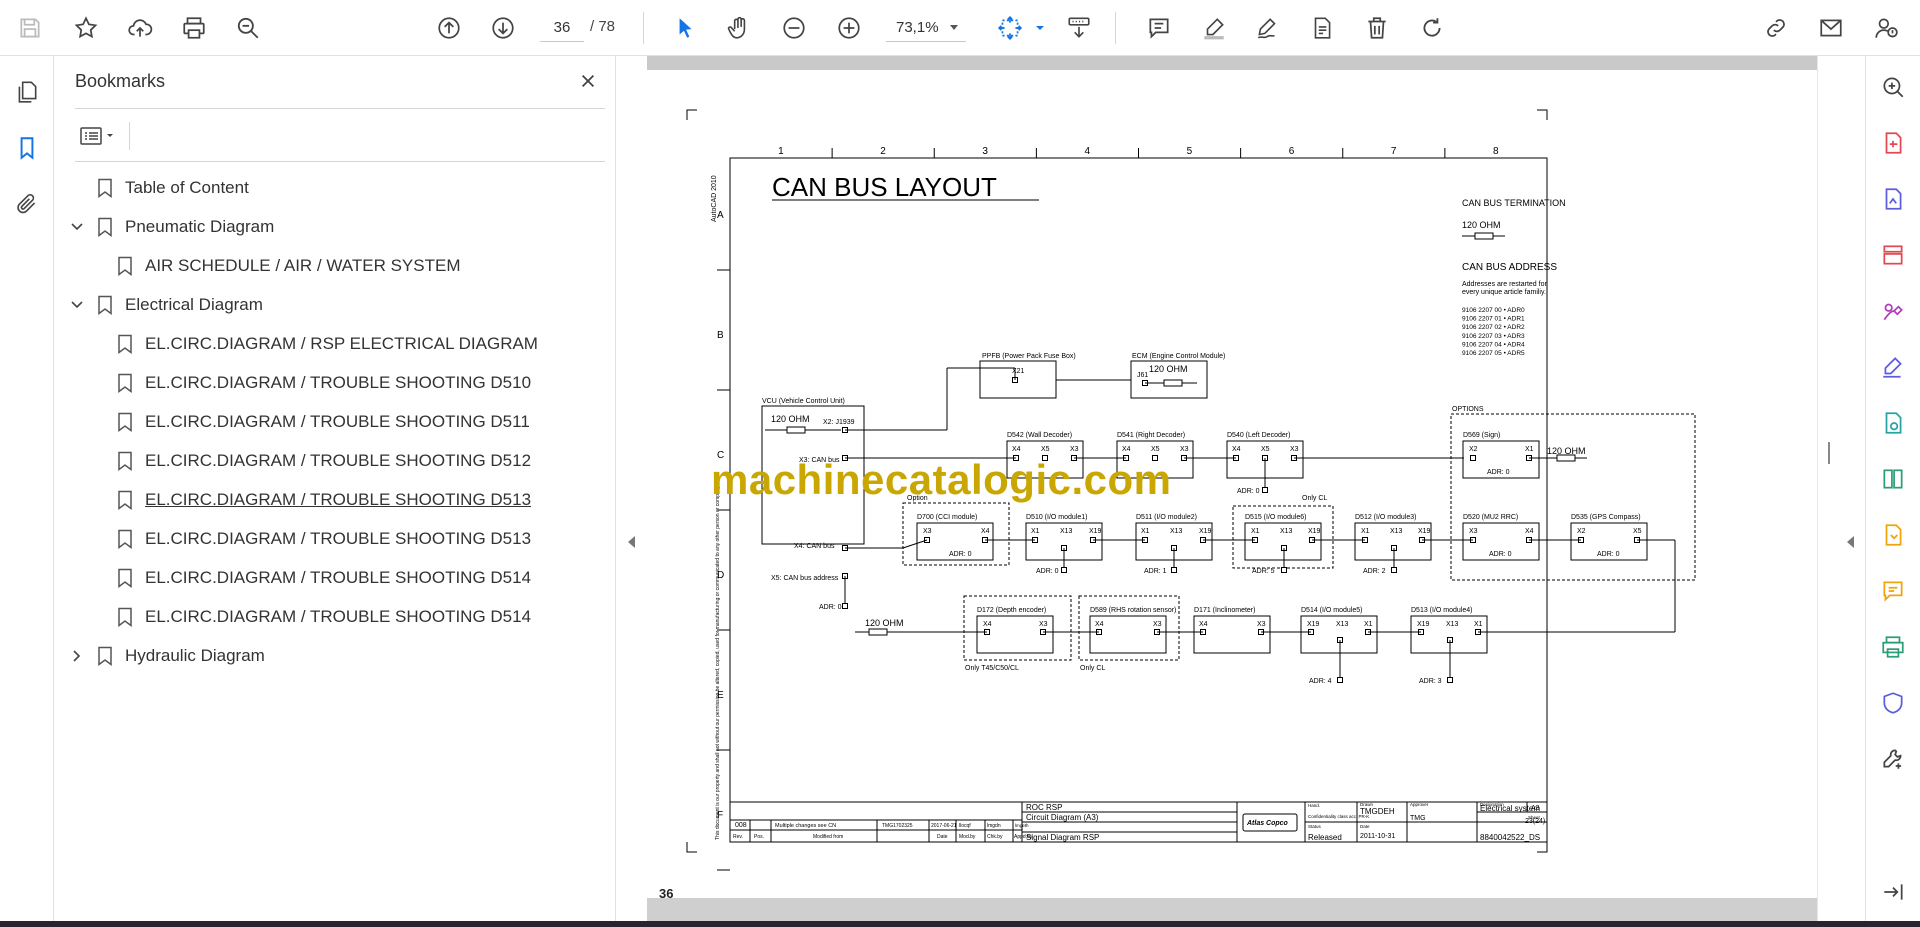 Image resolution: width=1920 pixels, height=927 pixels. Describe the element at coordinates (1831, 28) in the screenshot. I see `email-icon` at that location.